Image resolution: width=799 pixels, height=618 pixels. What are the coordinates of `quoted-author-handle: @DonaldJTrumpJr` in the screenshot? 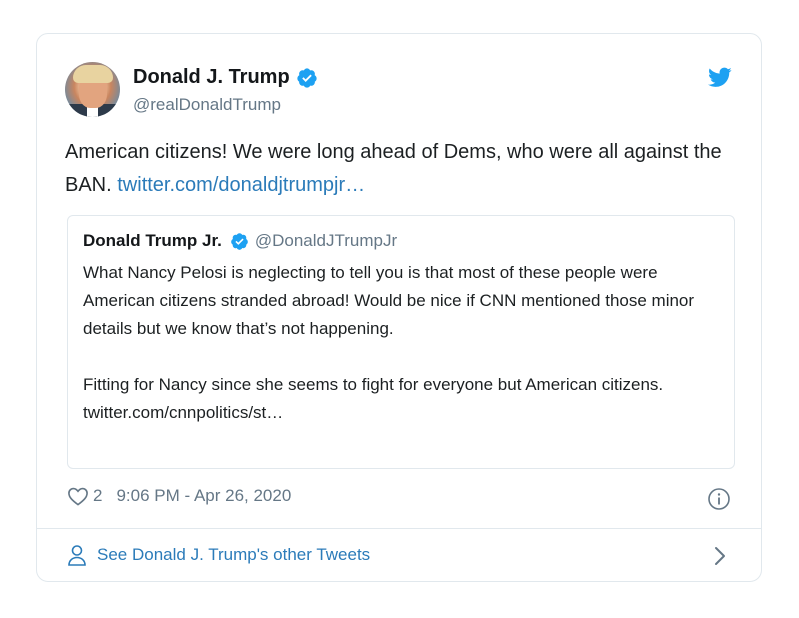 It's located at (326, 240).